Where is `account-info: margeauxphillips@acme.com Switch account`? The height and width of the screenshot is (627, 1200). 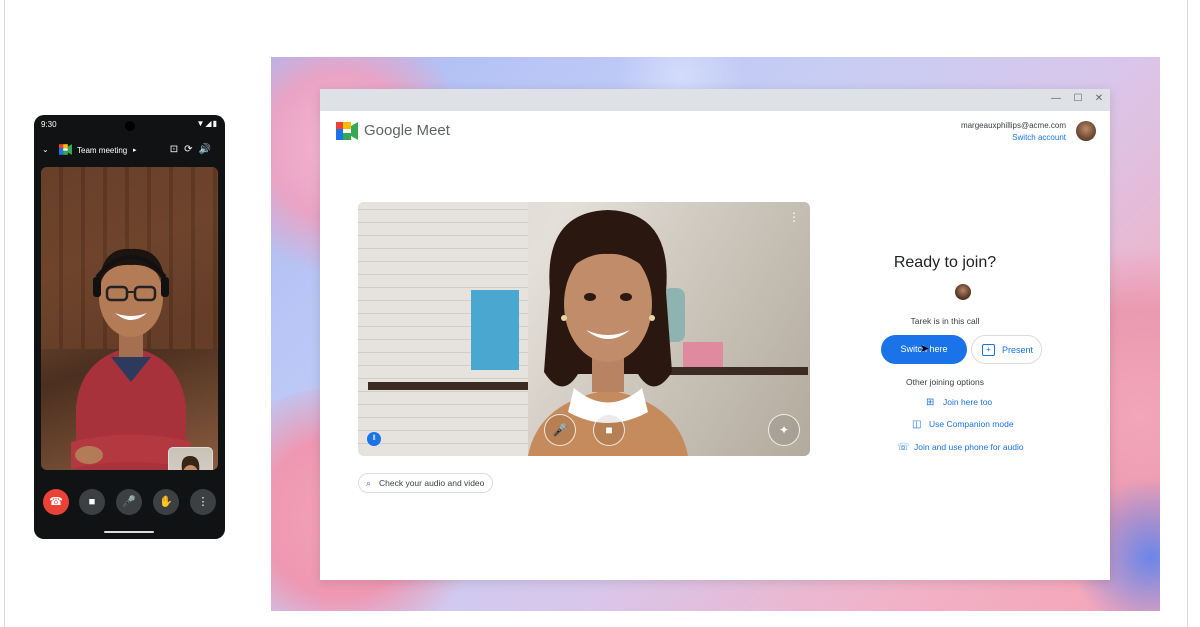
account-info: margeauxphillips@acme.com Switch account is located at coordinates (1013, 132).